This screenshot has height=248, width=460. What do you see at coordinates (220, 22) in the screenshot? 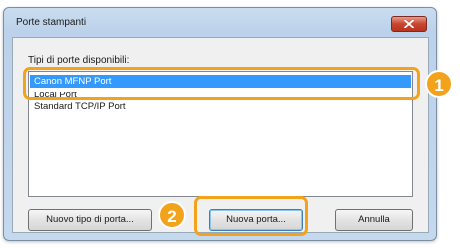
I see `title-bar: Porte stampanti` at bounding box center [220, 22].